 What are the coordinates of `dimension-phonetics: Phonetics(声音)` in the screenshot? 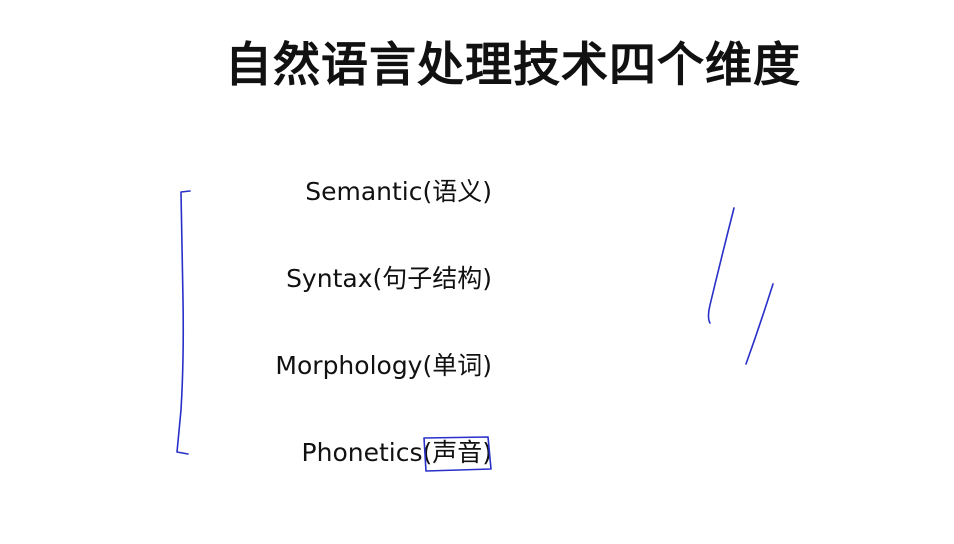 It's located at (396, 452).